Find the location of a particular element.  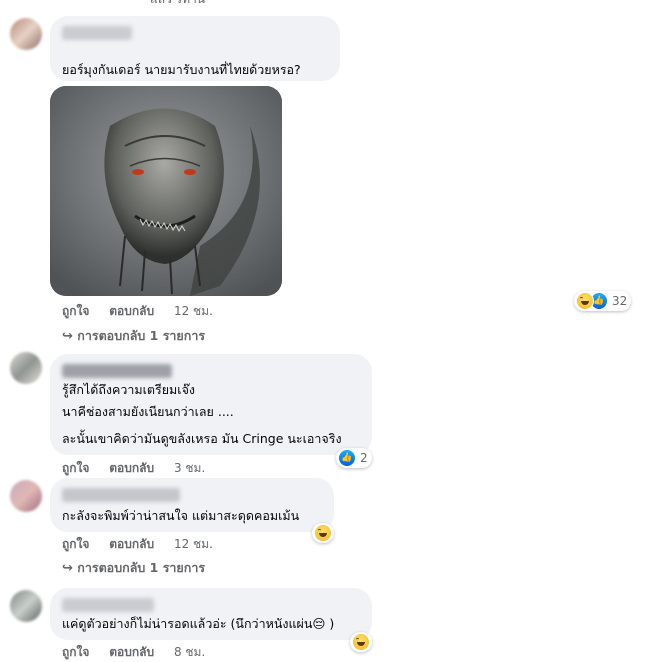

comment-image is located at coordinates (166, 191).